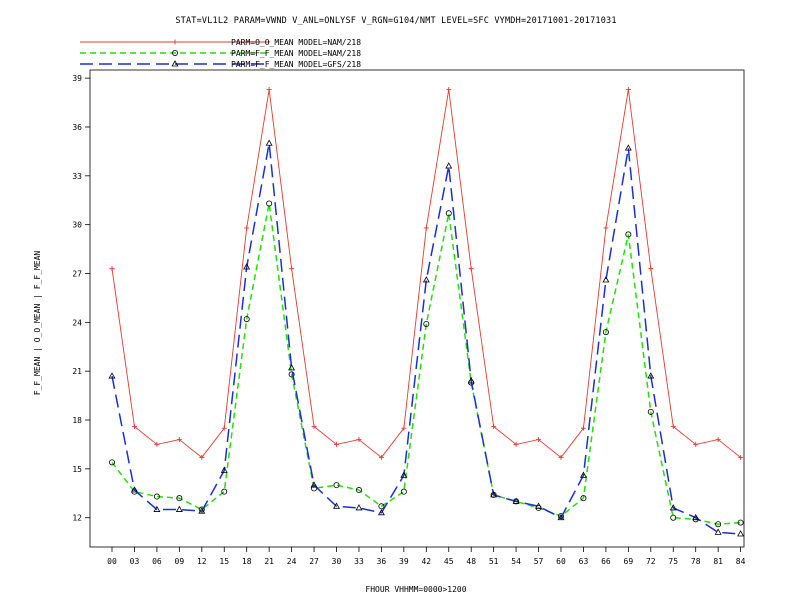 Image resolution: width=792 pixels, height=612 pixels. What do you see at coordinates (382, 561) in the screenshot?
I see `x-tick-label: 36` at bounding box center [382, 561].